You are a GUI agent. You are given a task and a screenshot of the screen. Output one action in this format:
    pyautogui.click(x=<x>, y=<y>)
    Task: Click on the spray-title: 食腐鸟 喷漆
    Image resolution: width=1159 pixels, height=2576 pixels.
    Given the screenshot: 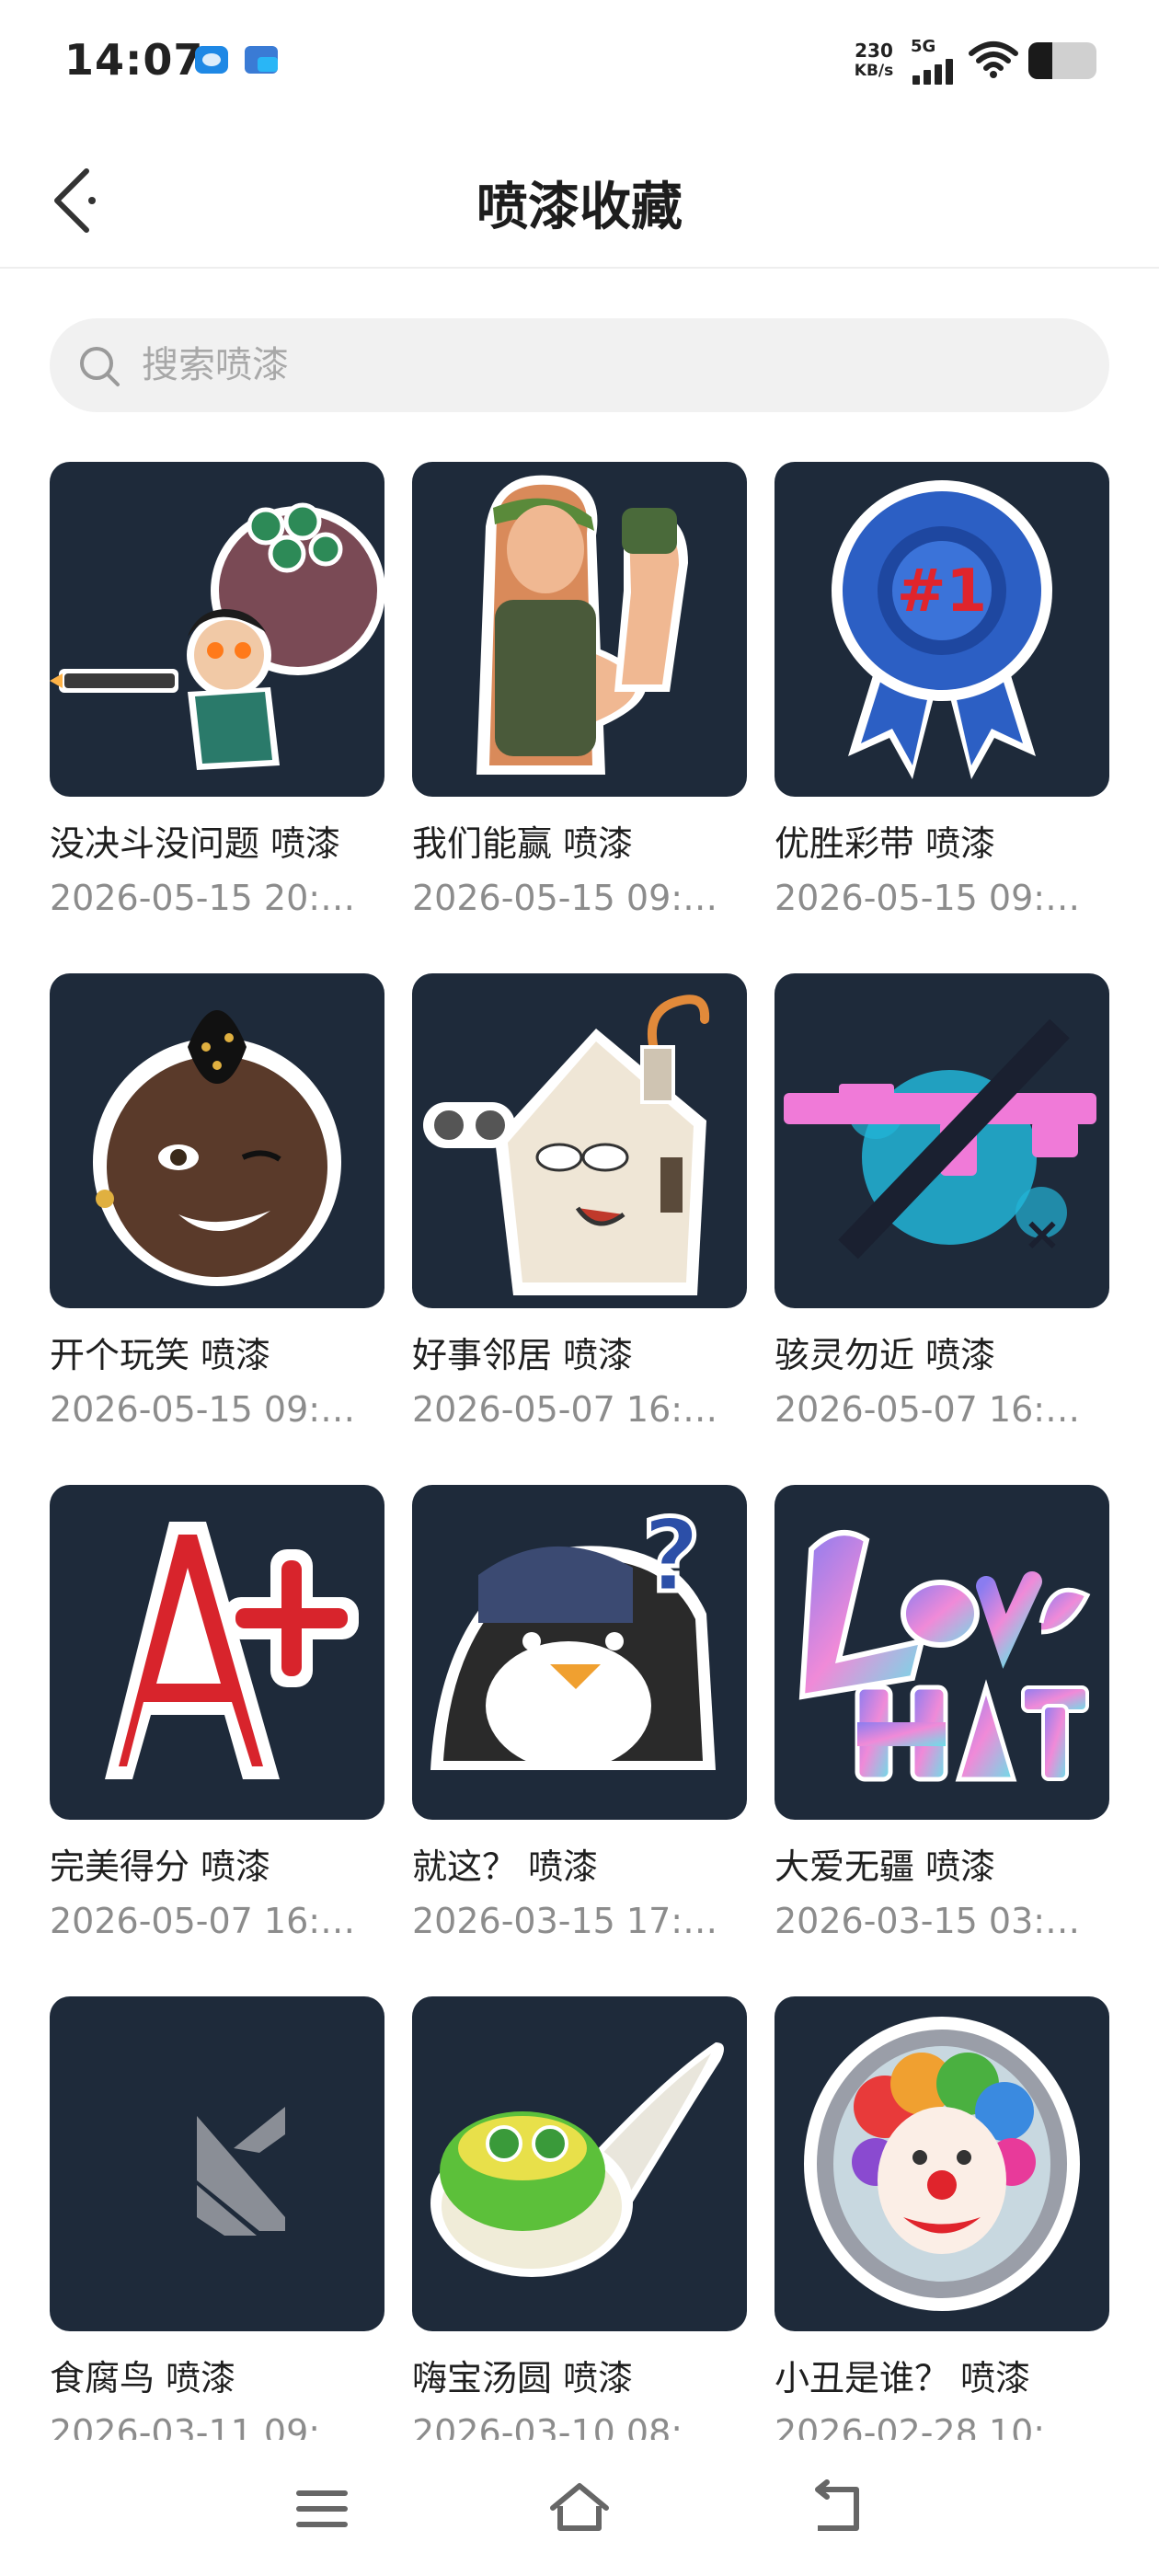 What is the action you would take?
    pyautogui.click(x=143, y=2378)
    